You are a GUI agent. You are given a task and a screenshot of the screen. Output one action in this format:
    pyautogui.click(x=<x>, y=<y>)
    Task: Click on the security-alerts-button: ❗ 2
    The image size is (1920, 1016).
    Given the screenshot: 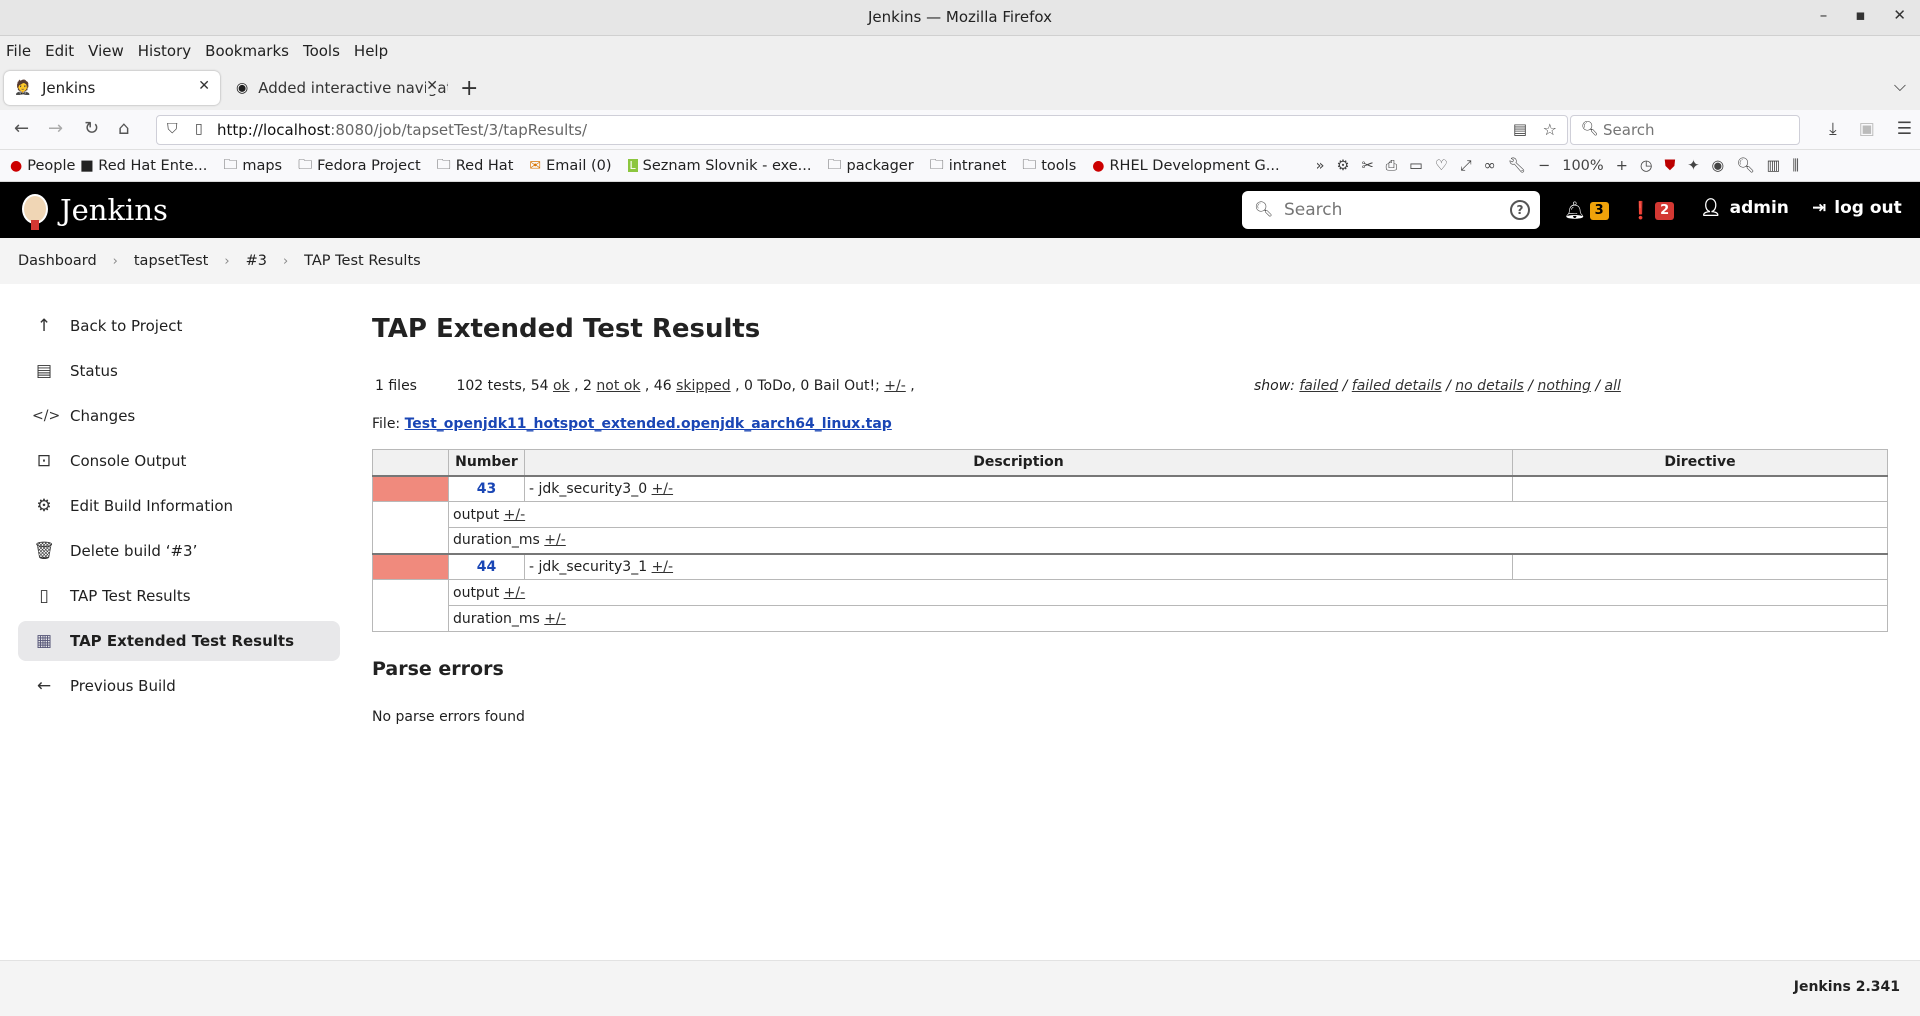 What is the action you would take?
    pyautogui.click(x=1652, y=211)
    